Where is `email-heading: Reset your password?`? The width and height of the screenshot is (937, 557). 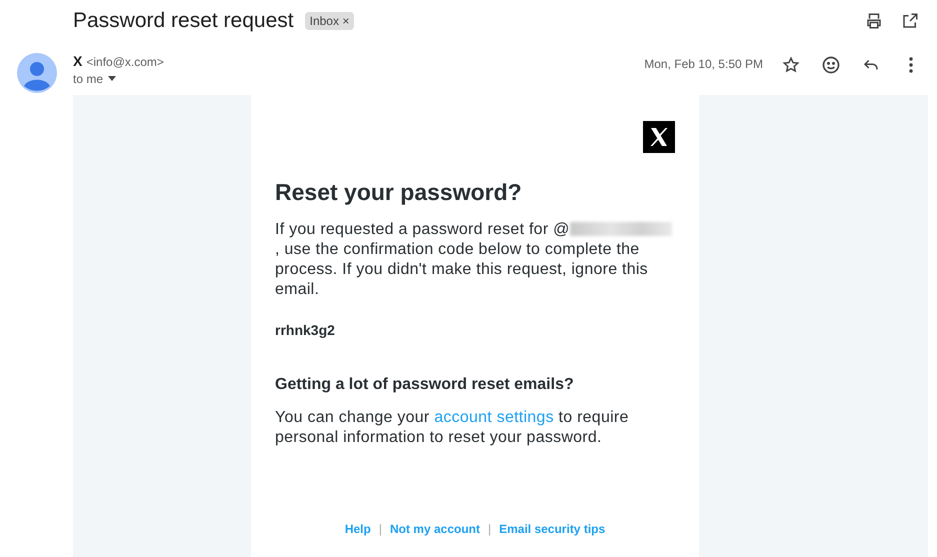 email-heading: Reset your password? is located at coordinates (399, 192).